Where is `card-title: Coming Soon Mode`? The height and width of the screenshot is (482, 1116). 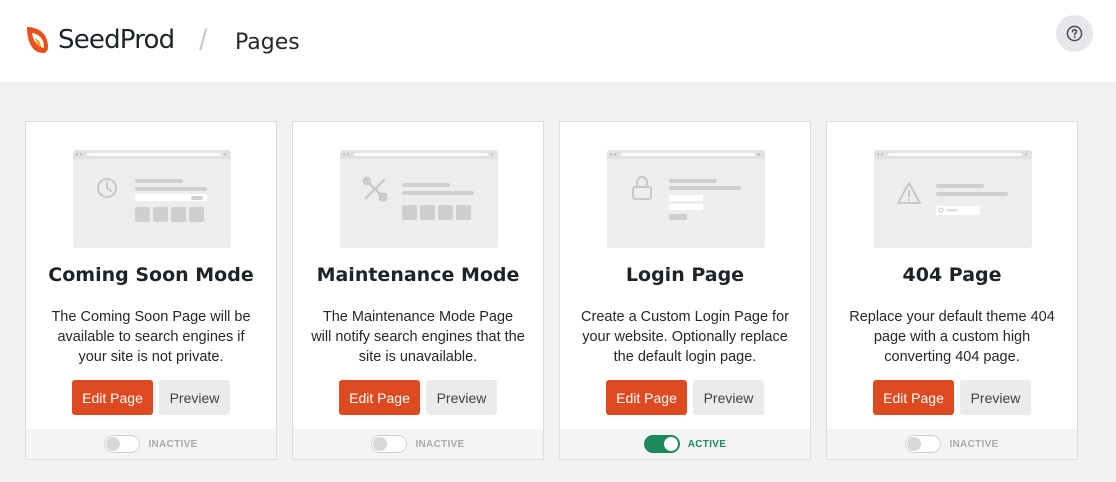 card-title: Coming Soon Mode is located at coordinates (151, 275).